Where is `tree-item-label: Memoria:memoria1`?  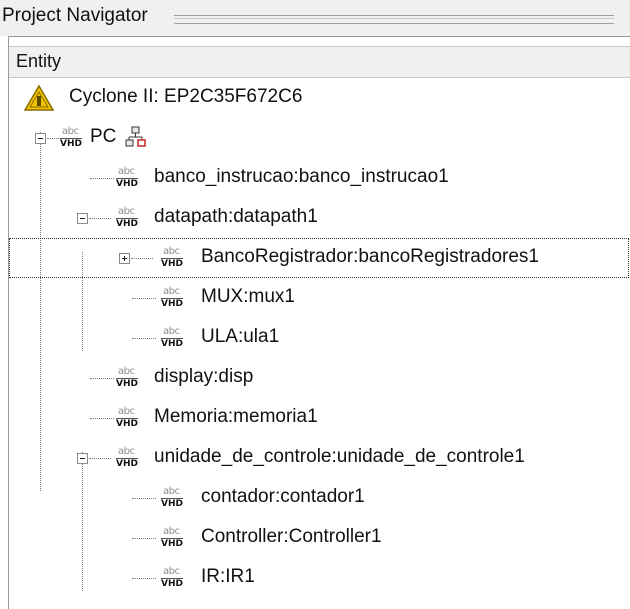
tree-item-label: Memoria:memoria1 is located at coordinates (236, 416).